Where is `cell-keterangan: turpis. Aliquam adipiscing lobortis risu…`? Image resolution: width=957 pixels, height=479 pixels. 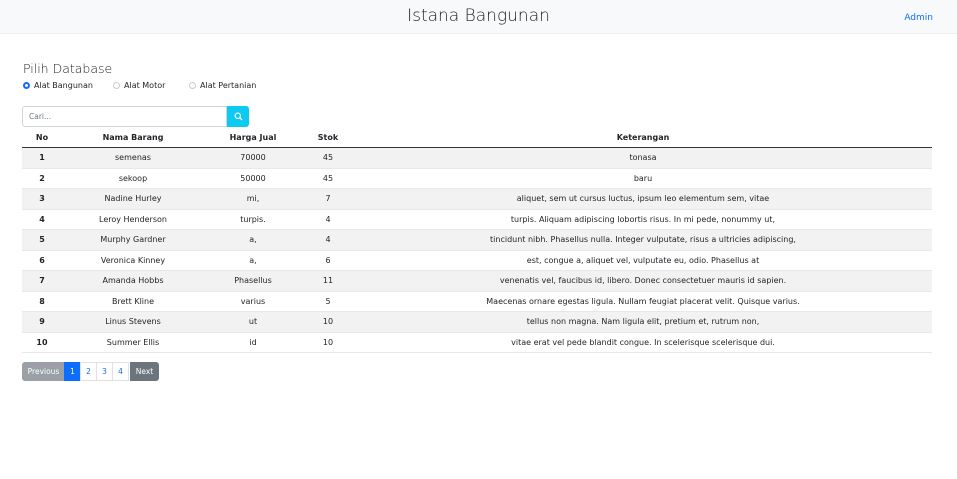 cell-keterangan: turpis. Aliquam adipiscing lobortis risu… is located at coordinates (643, 219).